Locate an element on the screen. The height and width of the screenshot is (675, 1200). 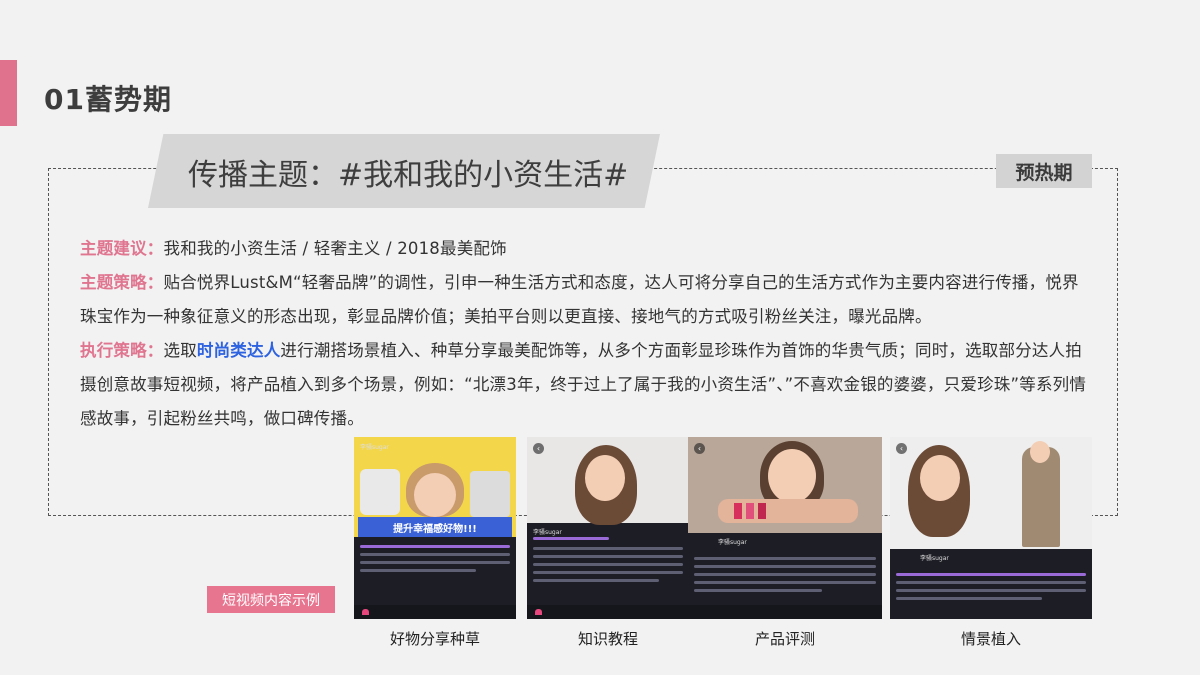
execution-label: 执行策略： is located at coordinates (122, 350).